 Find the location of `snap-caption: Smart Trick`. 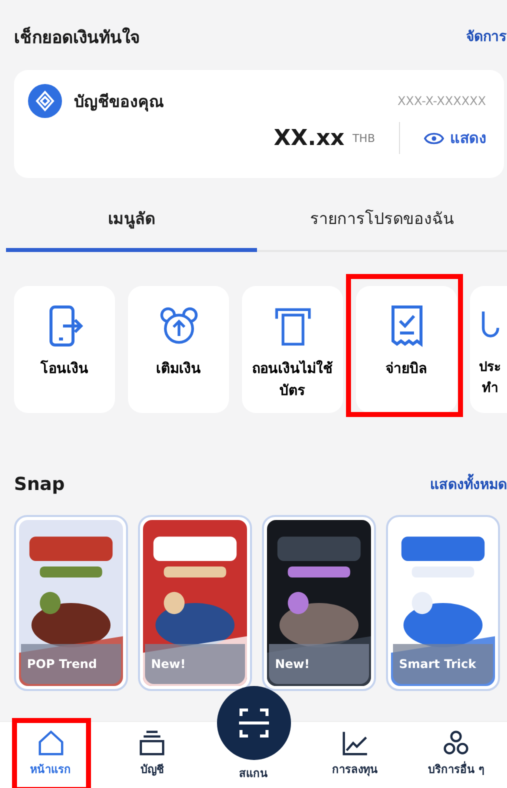

snap-caption: Smart Trick is located at coordinates (443, 664).